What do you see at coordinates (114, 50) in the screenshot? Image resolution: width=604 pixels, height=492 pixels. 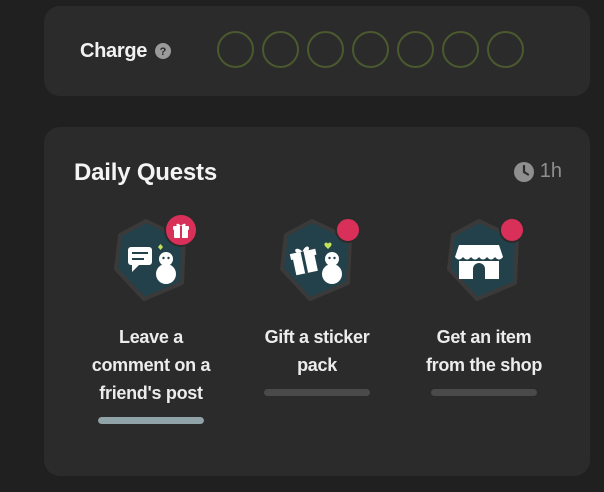 I see `charge-label: Charge` at bounding box center [114, 50].